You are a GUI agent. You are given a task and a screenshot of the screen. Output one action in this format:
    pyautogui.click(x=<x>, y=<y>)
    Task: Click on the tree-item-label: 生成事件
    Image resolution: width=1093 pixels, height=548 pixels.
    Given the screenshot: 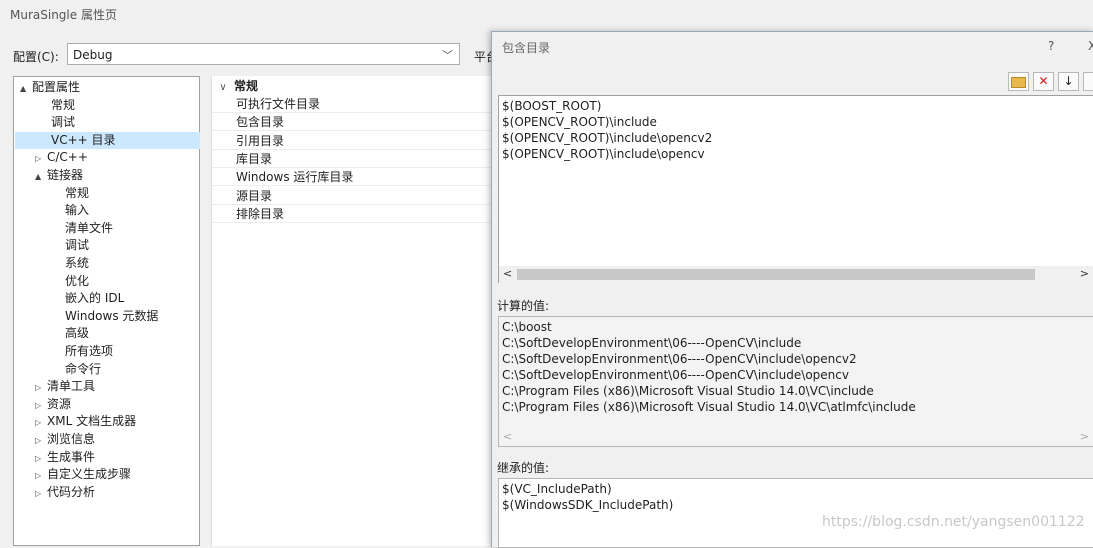 What is the action you would take?
    pyautogui.click(x=71, y=456)
    